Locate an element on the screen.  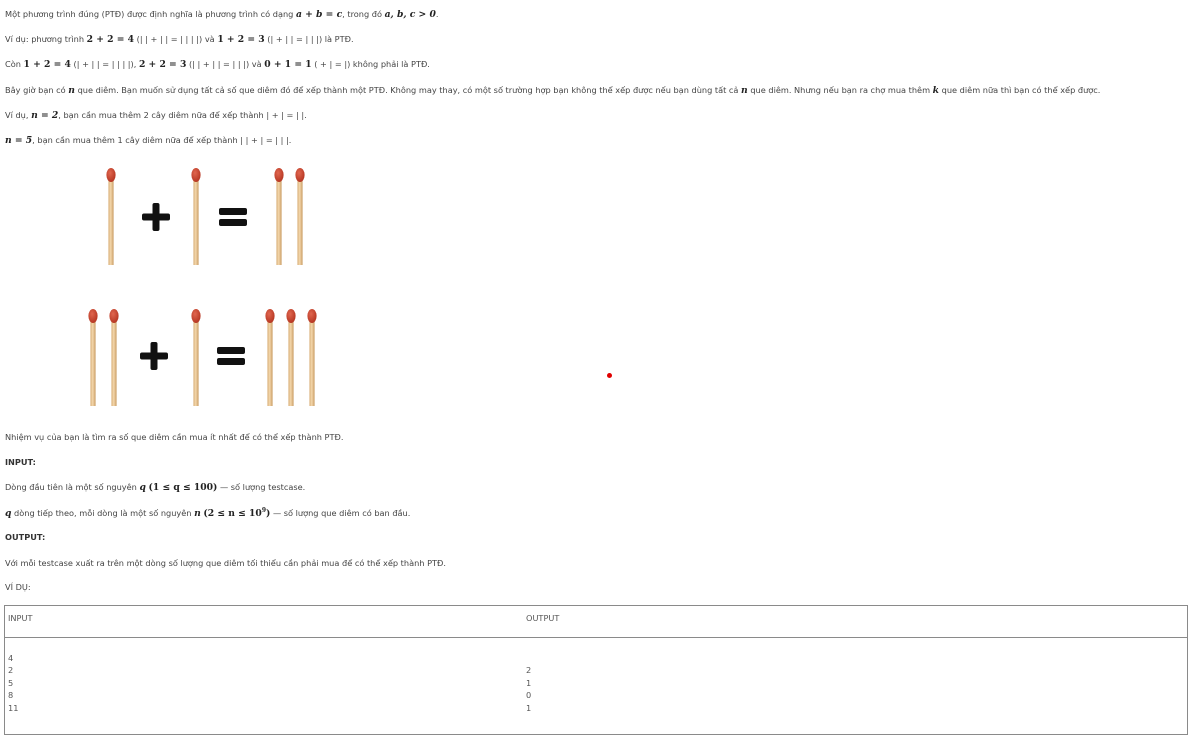
math-expression: (2 ≤ n ≤ 109) is located at coordinates (237, 512).